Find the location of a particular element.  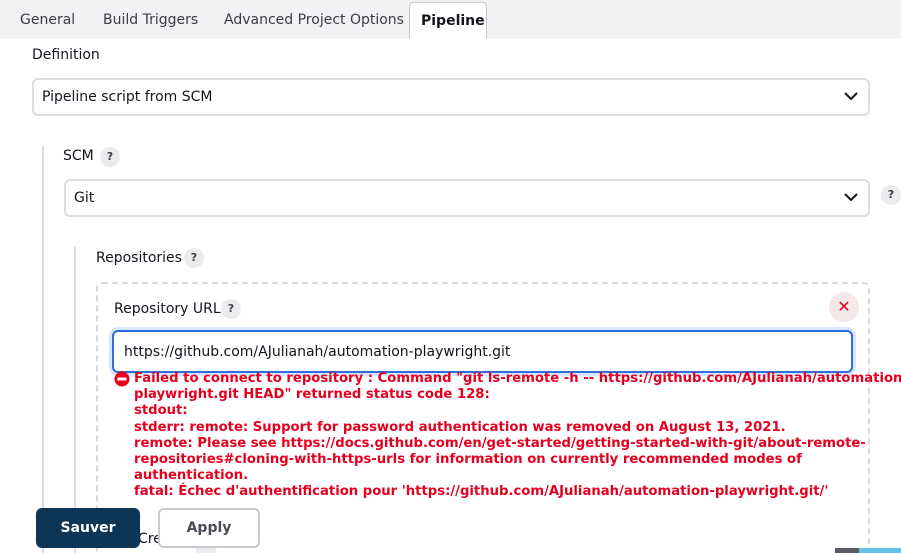

error-line: stdout: is located at coordinates (161, 411).